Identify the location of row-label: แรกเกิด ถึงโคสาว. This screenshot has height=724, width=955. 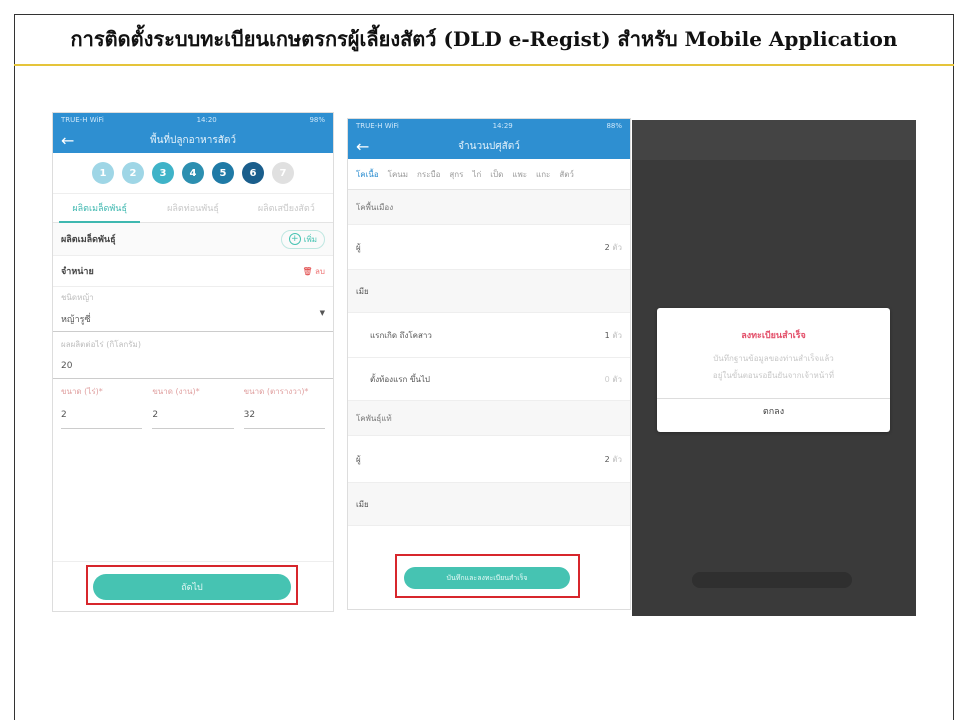
(401, 335).